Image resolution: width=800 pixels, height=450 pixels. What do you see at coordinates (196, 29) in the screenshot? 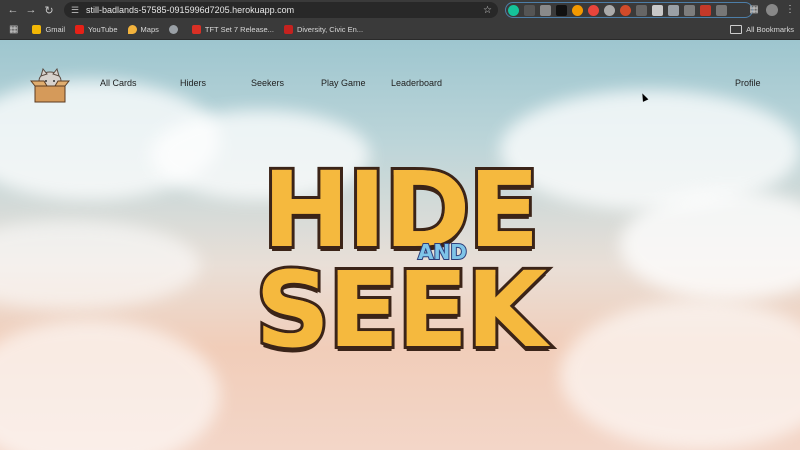
I see `tft-icon` at bounding box center [196, 29].